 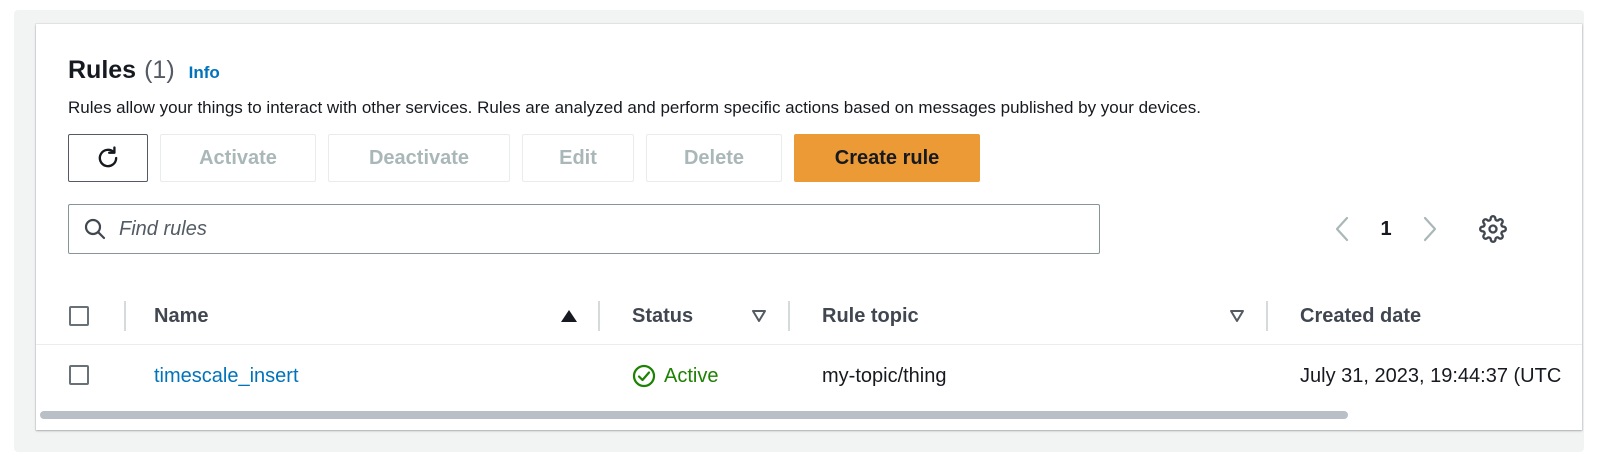 I want to click on current-page: 1, so click(x=1386, y=229).